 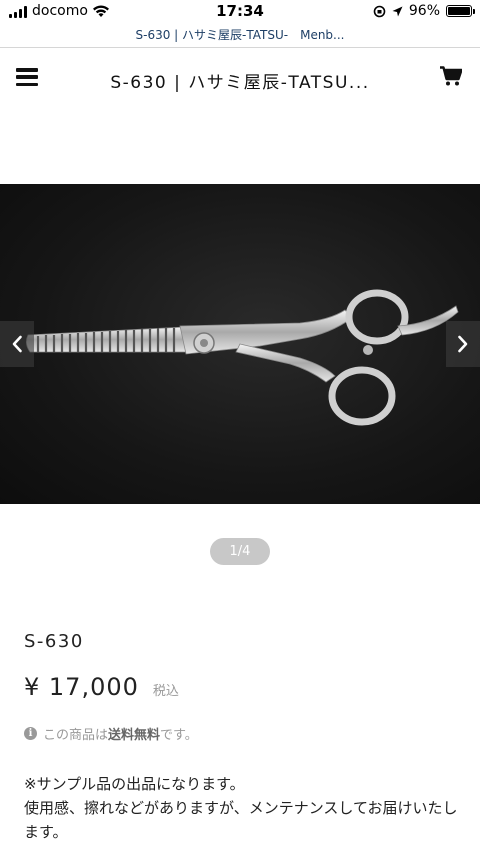 What do you see at coordinates (242, 357) in the screenshot?
I see `product-photo-scissors` at bounding box center [242, 357].